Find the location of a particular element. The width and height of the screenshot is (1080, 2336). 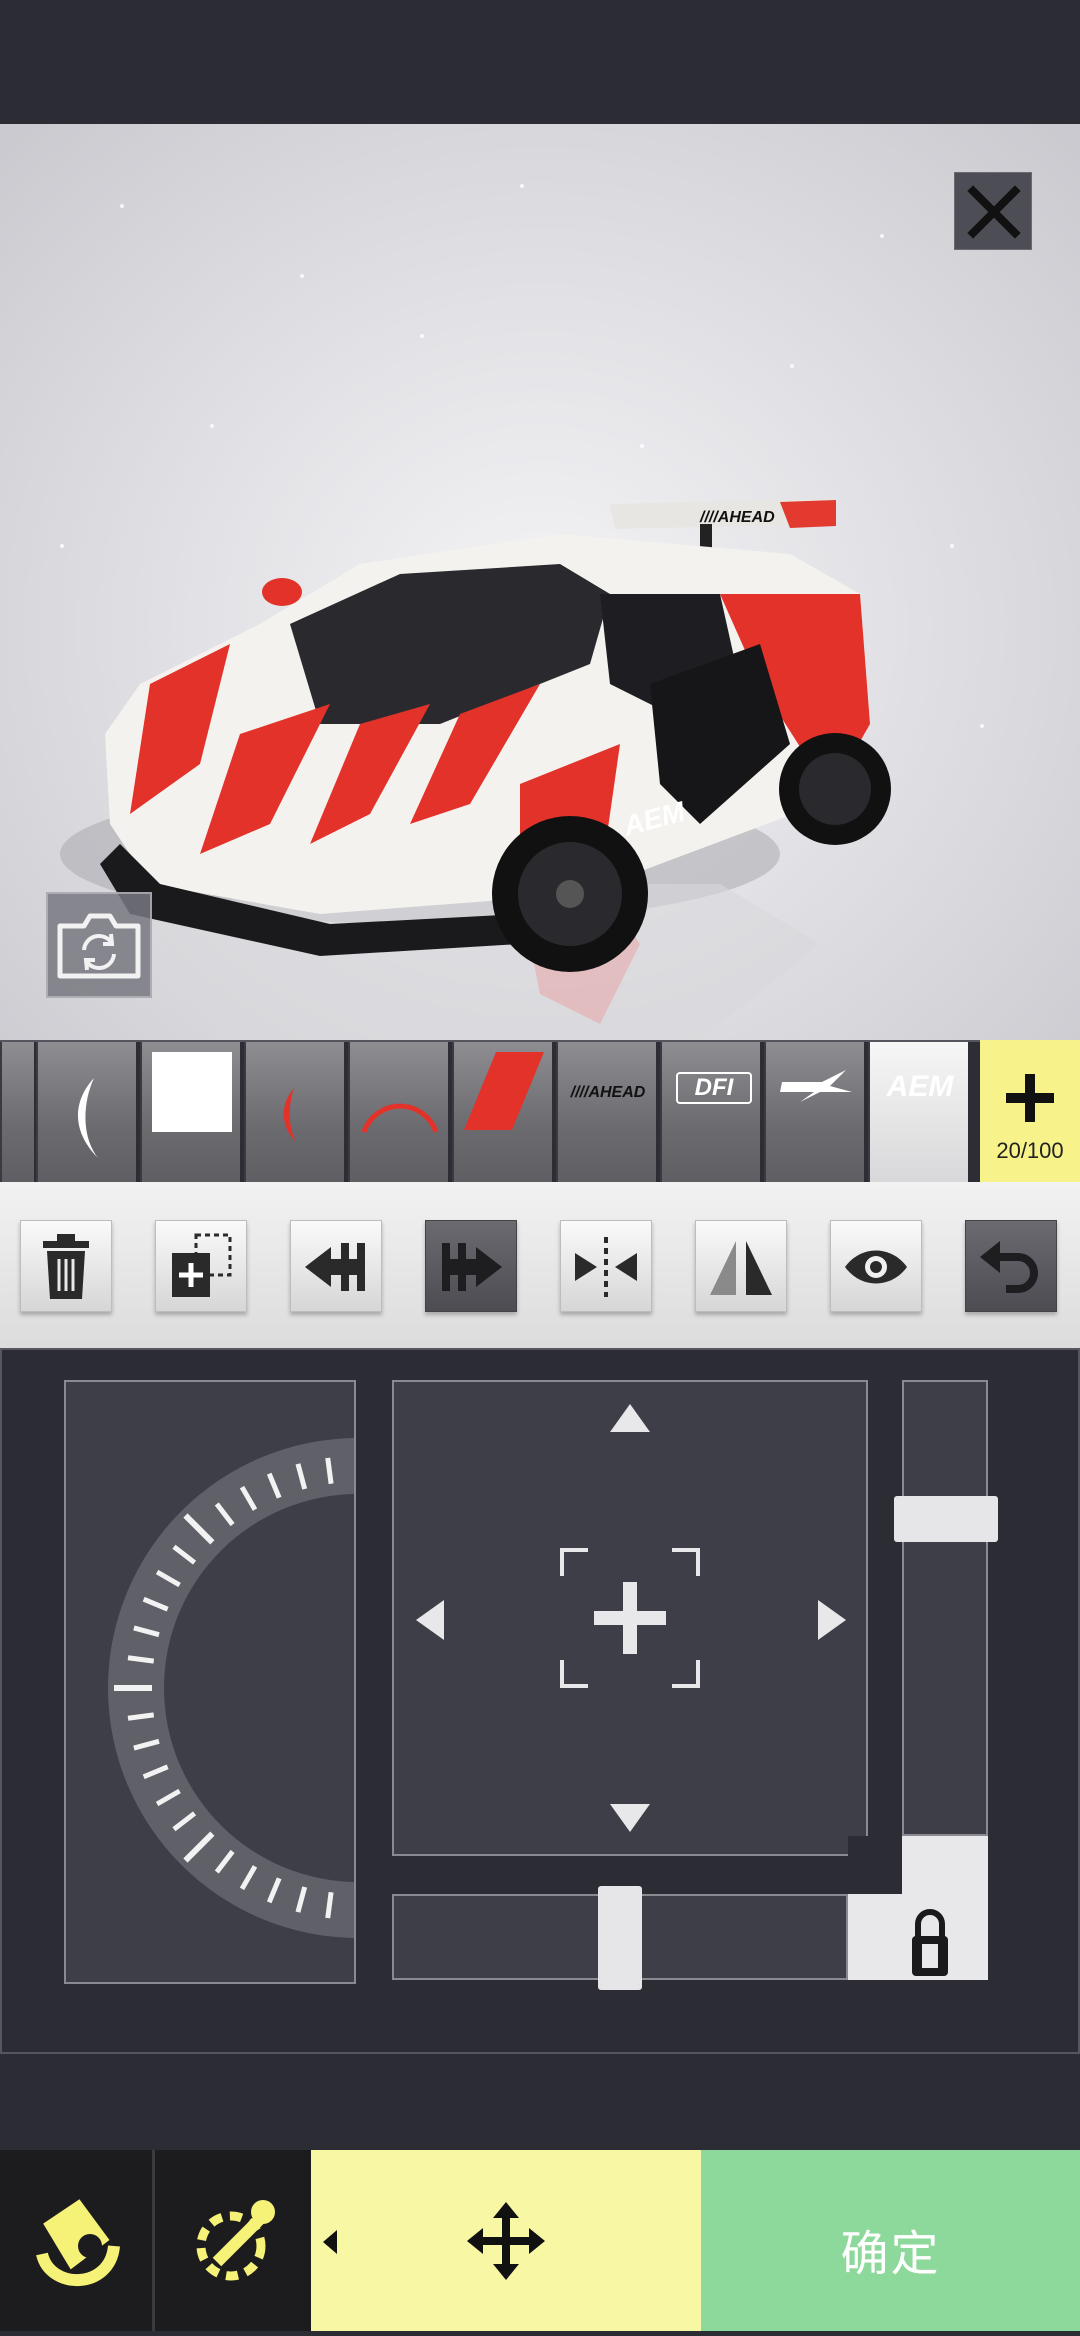

eye-icon is located at coordinates (876, 1267).